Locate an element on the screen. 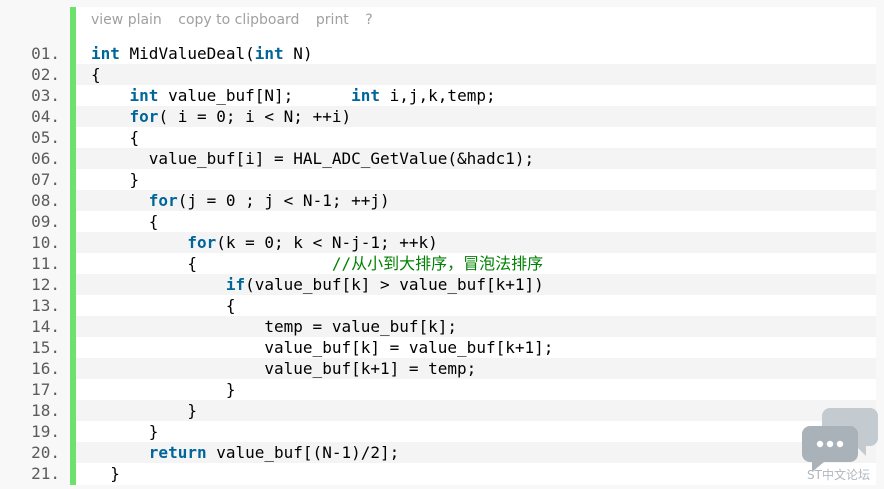  line-number: 05. is located at coordinates (45, 137).